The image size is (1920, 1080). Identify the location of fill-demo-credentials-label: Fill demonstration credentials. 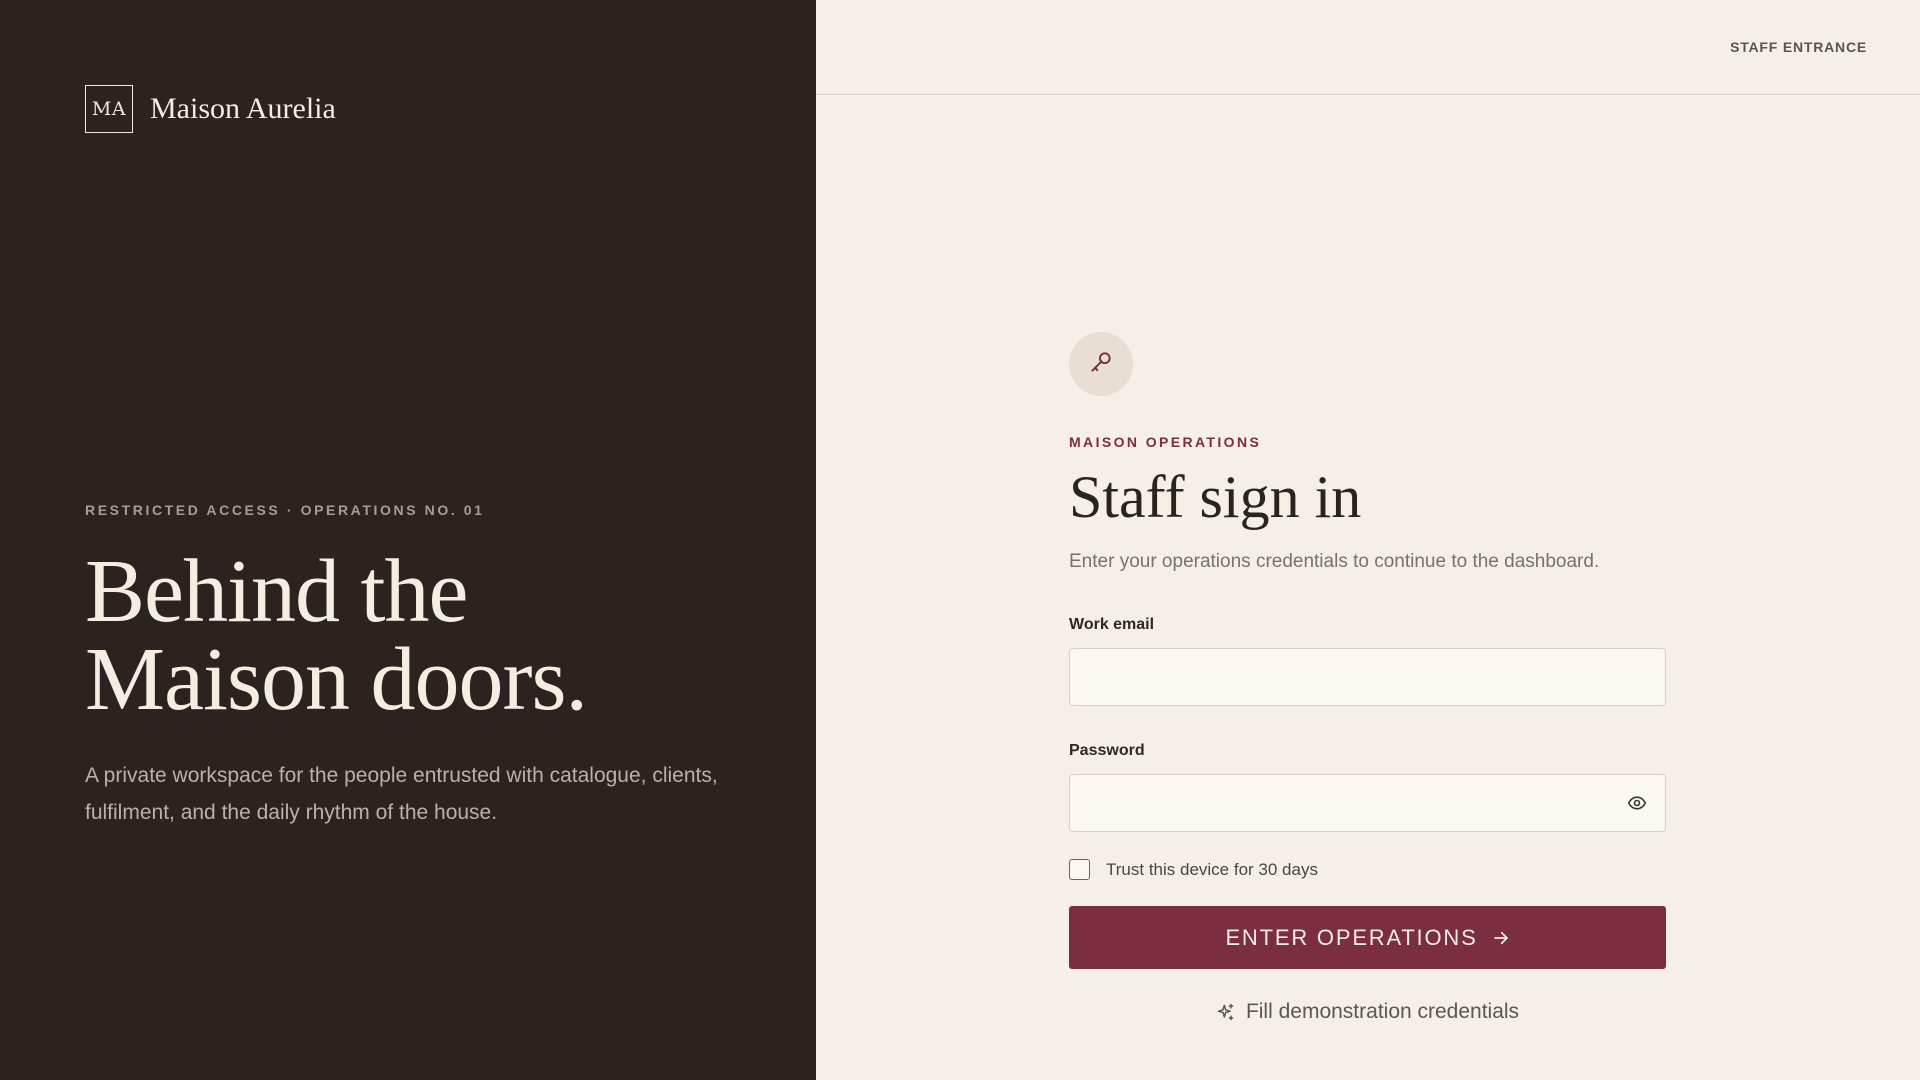
(1382, 1011).